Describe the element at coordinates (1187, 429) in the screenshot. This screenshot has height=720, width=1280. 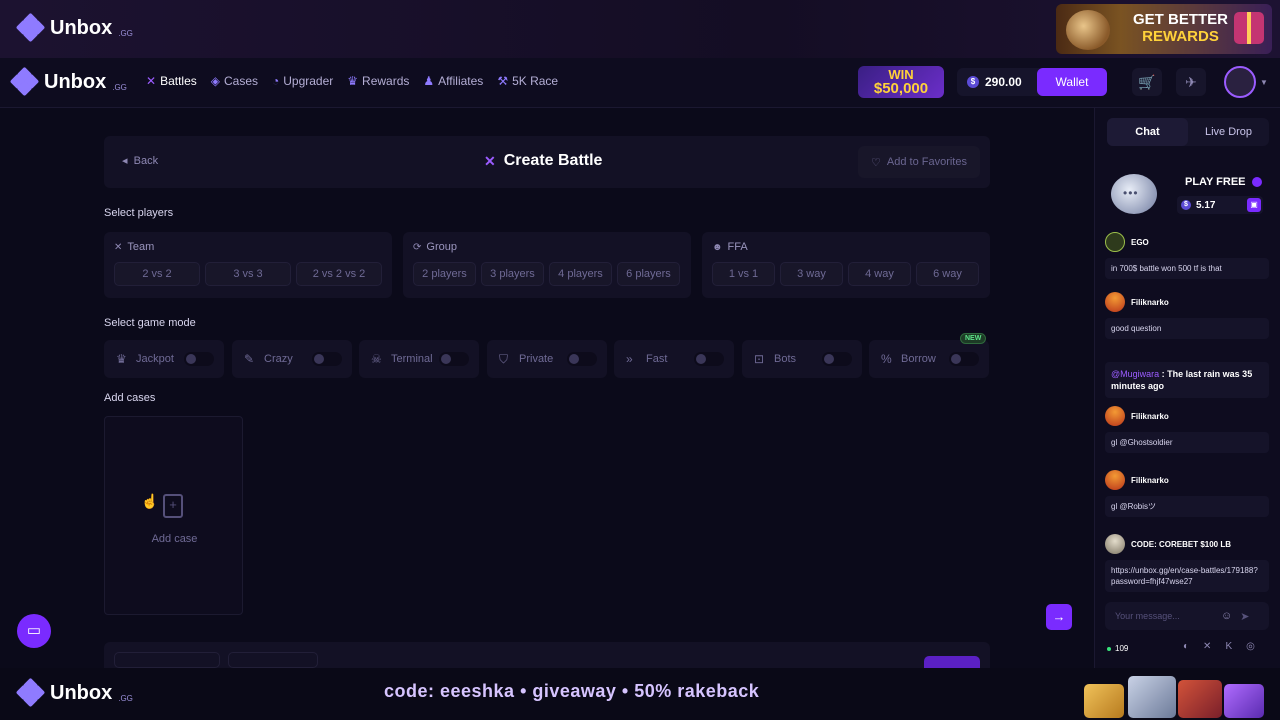
I see `chat-message: Filiknarko gl @Ghostsoldier` at that location.